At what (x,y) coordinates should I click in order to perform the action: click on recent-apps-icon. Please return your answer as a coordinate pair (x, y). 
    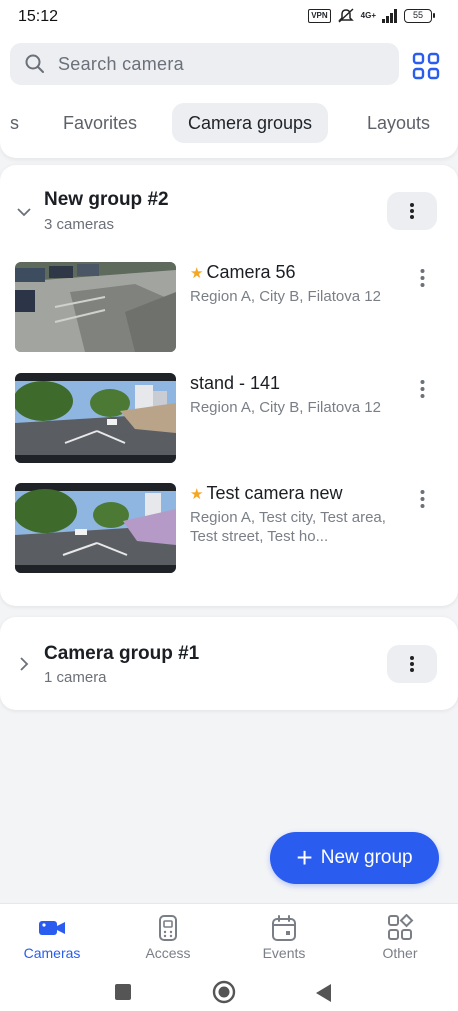
    Looking at the image, I should click on (123, 992).